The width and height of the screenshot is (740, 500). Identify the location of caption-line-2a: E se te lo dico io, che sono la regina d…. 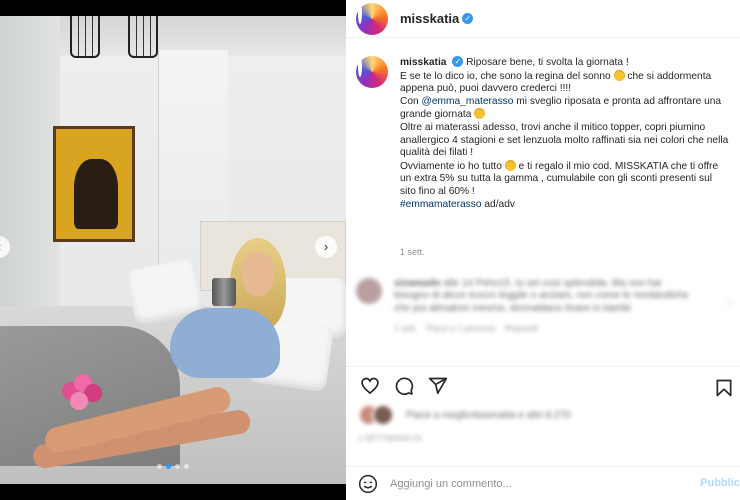
(505, 76).